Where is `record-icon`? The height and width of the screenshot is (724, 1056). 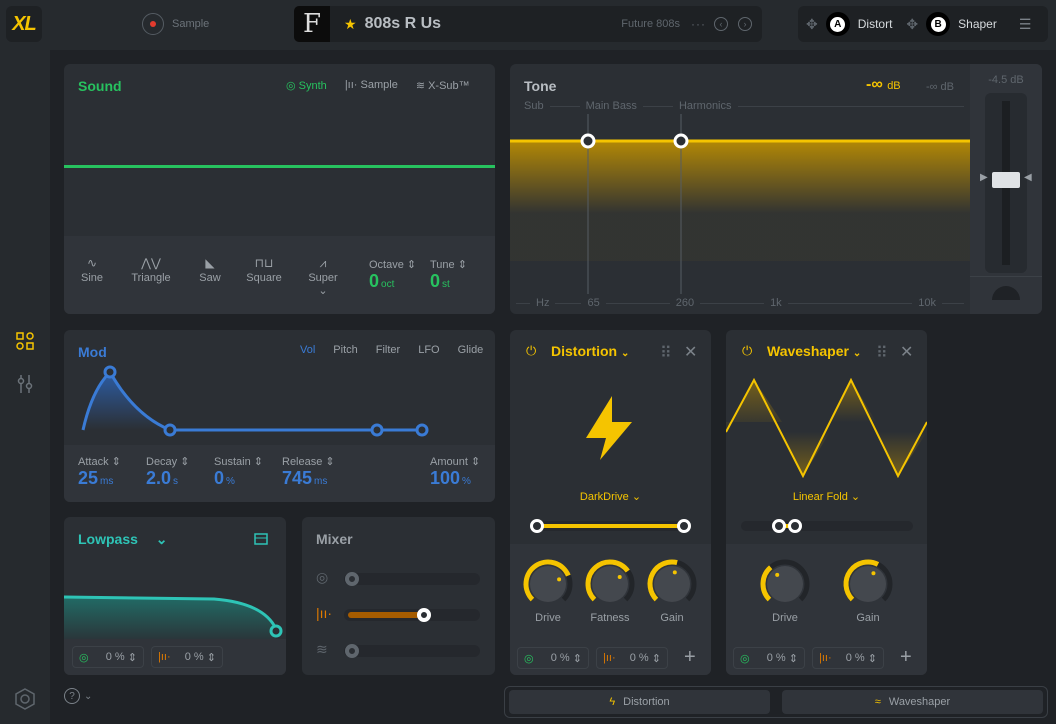 record-icon is located at coordinates (153, 24).